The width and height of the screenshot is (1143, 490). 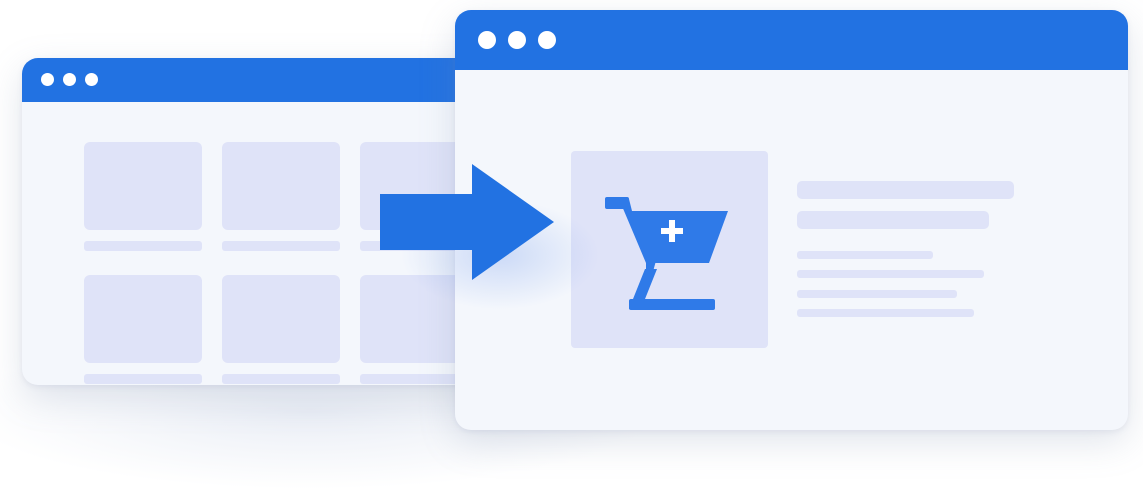 I want to click on add-to-cart-icon, so click(x=666, y=253).